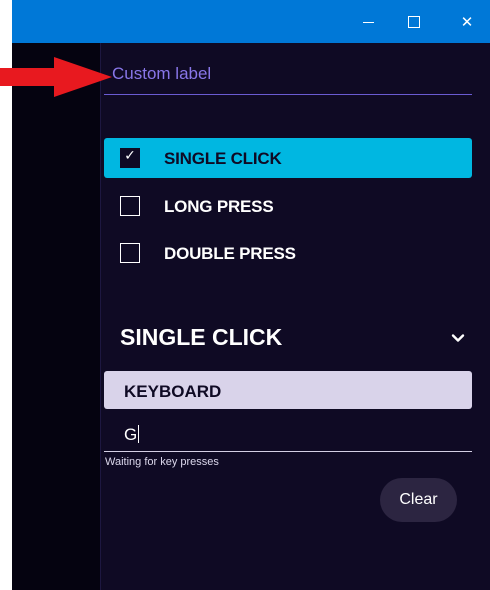 This screenshot has height=590, width=490. What do you see at coordinates (161, 74) in the screenshot?
I see `custom-label-placeholder: Custom label` at bounding box center [161, 74].